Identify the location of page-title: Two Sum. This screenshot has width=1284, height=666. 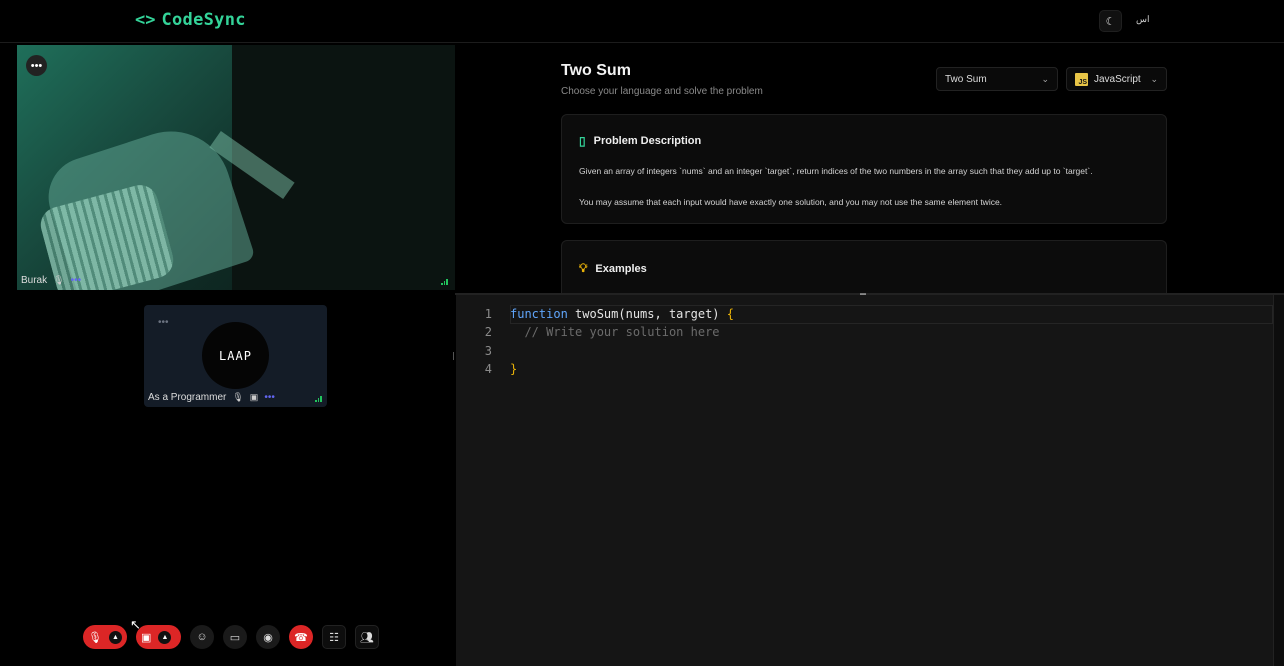
(596, 70).